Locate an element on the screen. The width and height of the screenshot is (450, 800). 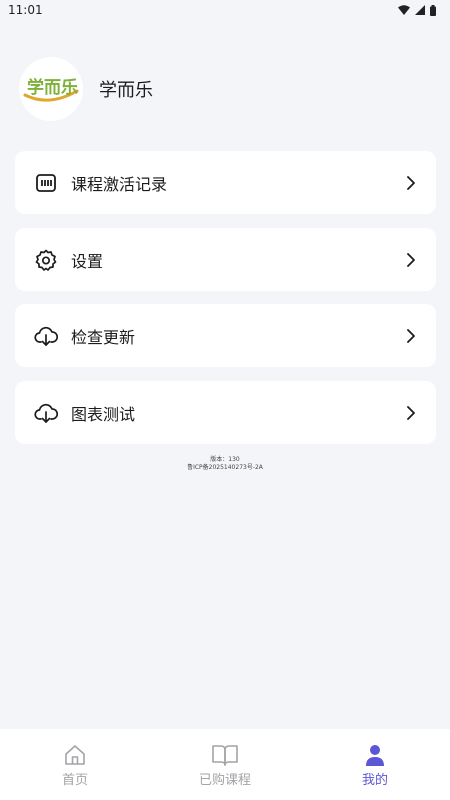
avatar: 学而乐 is located at coordinates (51, 89).